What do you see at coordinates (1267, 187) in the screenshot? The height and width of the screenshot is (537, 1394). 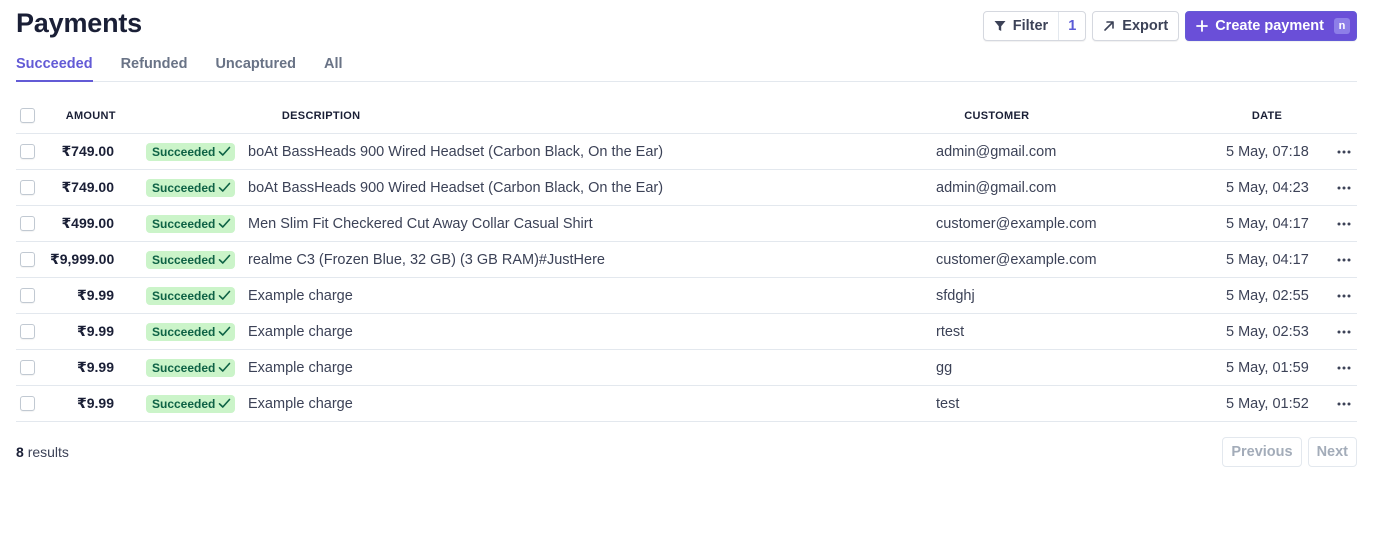 I see `row-date: 5 May, 04:23` at bounding box center [1267, 187].